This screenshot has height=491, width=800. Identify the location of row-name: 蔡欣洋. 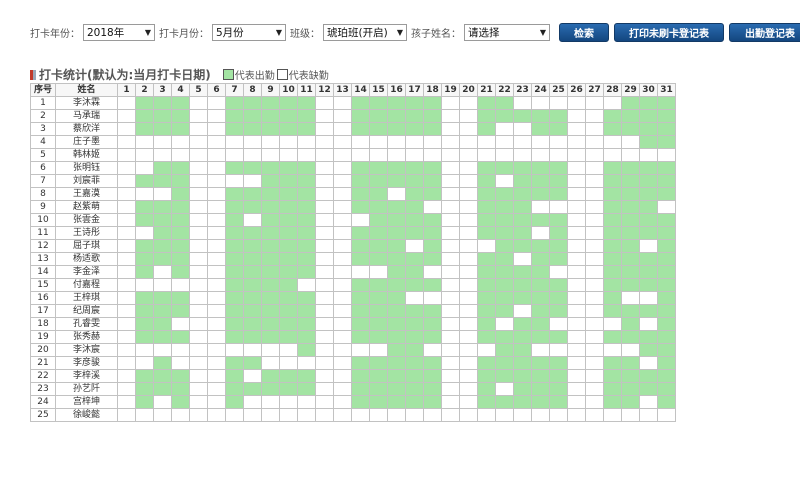
(86, 129).